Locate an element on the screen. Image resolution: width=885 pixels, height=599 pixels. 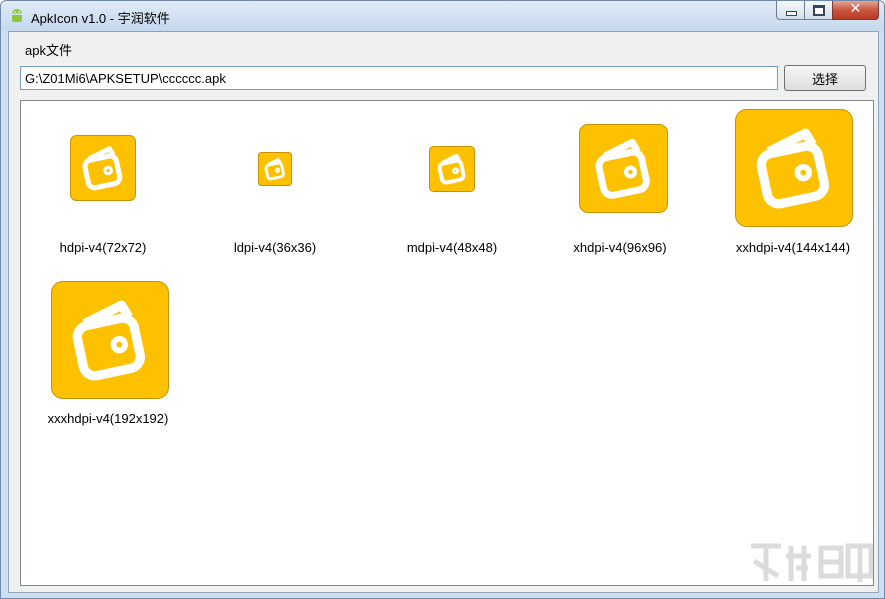
apk-path-input is located at coordinates (399, 78).